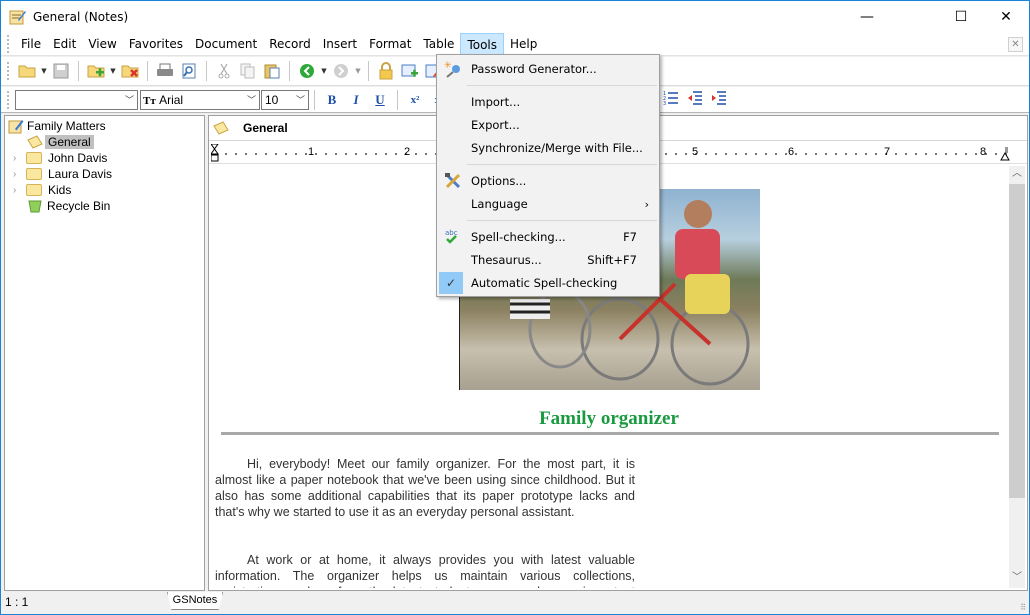 Image resolution: width=1030 pixels, height=615 pixels. Describe the element at coordinates (438, 44) in the screenshot. I see `menu-table: Table` at that location.